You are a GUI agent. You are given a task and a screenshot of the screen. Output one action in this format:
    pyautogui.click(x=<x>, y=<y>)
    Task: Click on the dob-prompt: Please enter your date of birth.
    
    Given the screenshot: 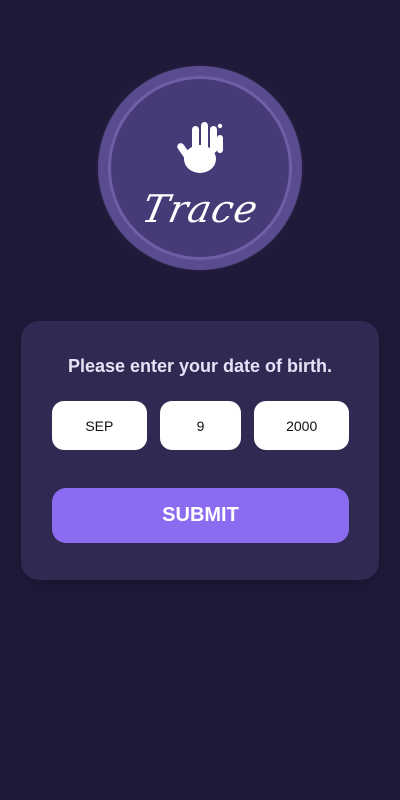 What is the action you would take?
    pyautogui.click(x=200, y=366)
    